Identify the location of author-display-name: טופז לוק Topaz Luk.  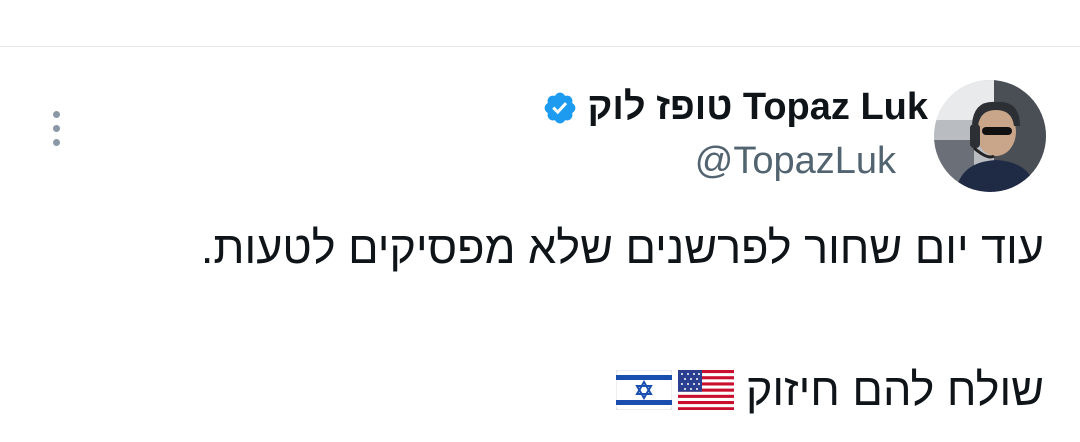
(758, 107).